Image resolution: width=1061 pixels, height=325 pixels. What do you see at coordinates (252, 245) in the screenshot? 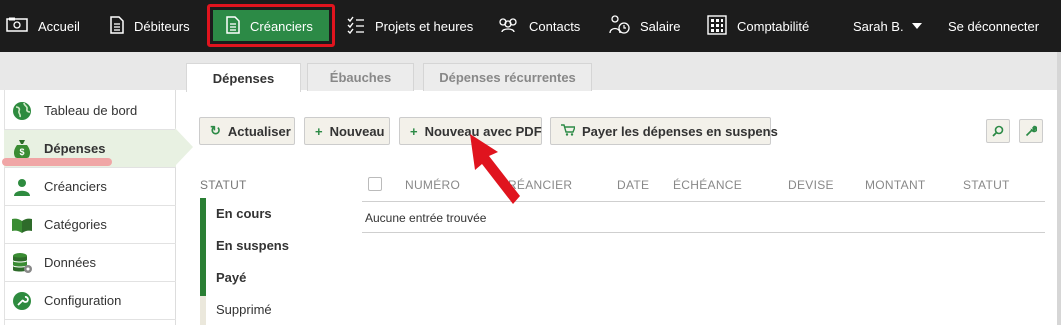
I see `filter-en-suspens: En suspens` at bounding box center [252, 245].